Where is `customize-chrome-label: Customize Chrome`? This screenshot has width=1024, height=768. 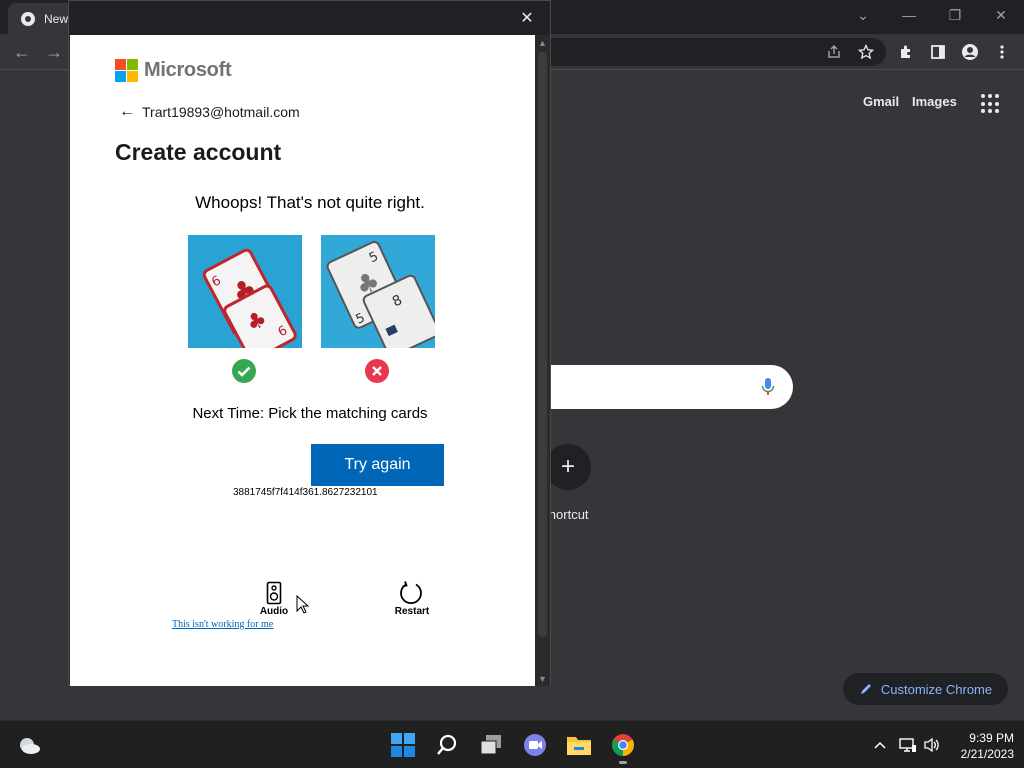
customize-chrome-label: Customize Chrome is located at coordinates (936, 689).